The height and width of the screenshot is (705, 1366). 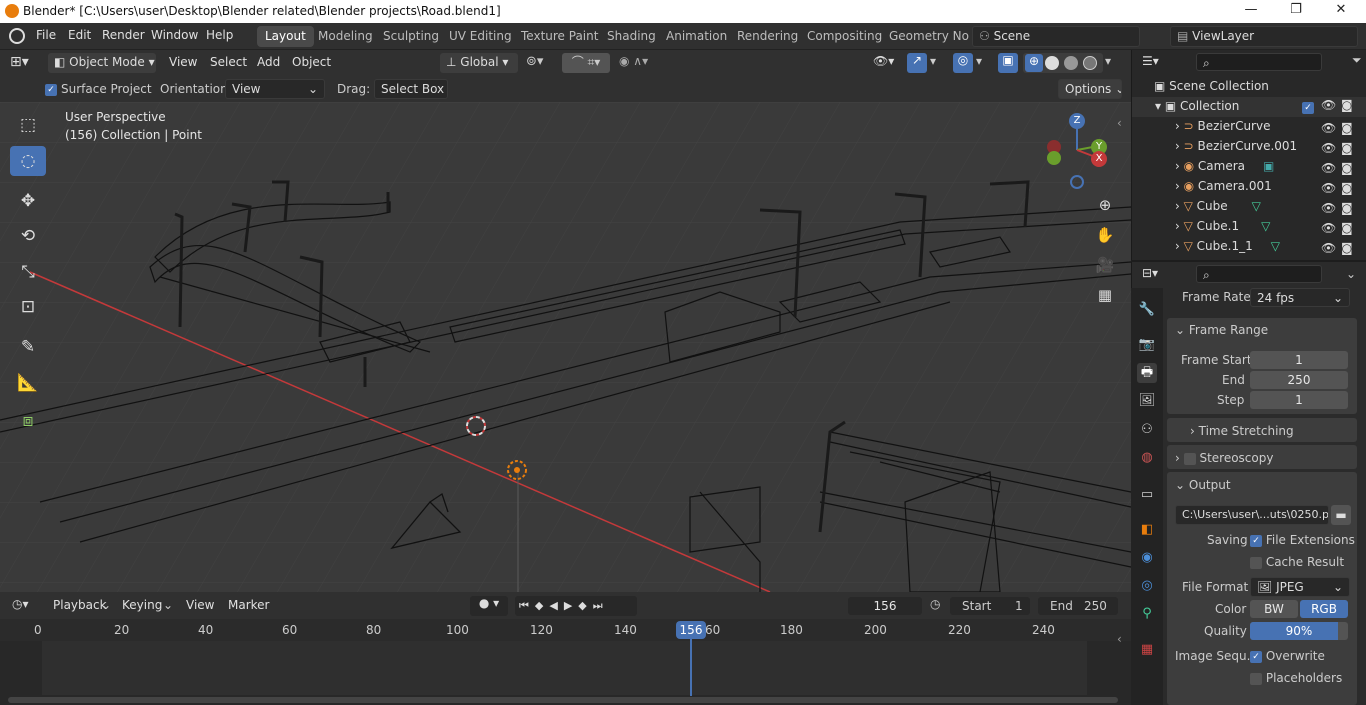 I want to click on measure-tool-icon: 📐, so click(x=28, y=383).